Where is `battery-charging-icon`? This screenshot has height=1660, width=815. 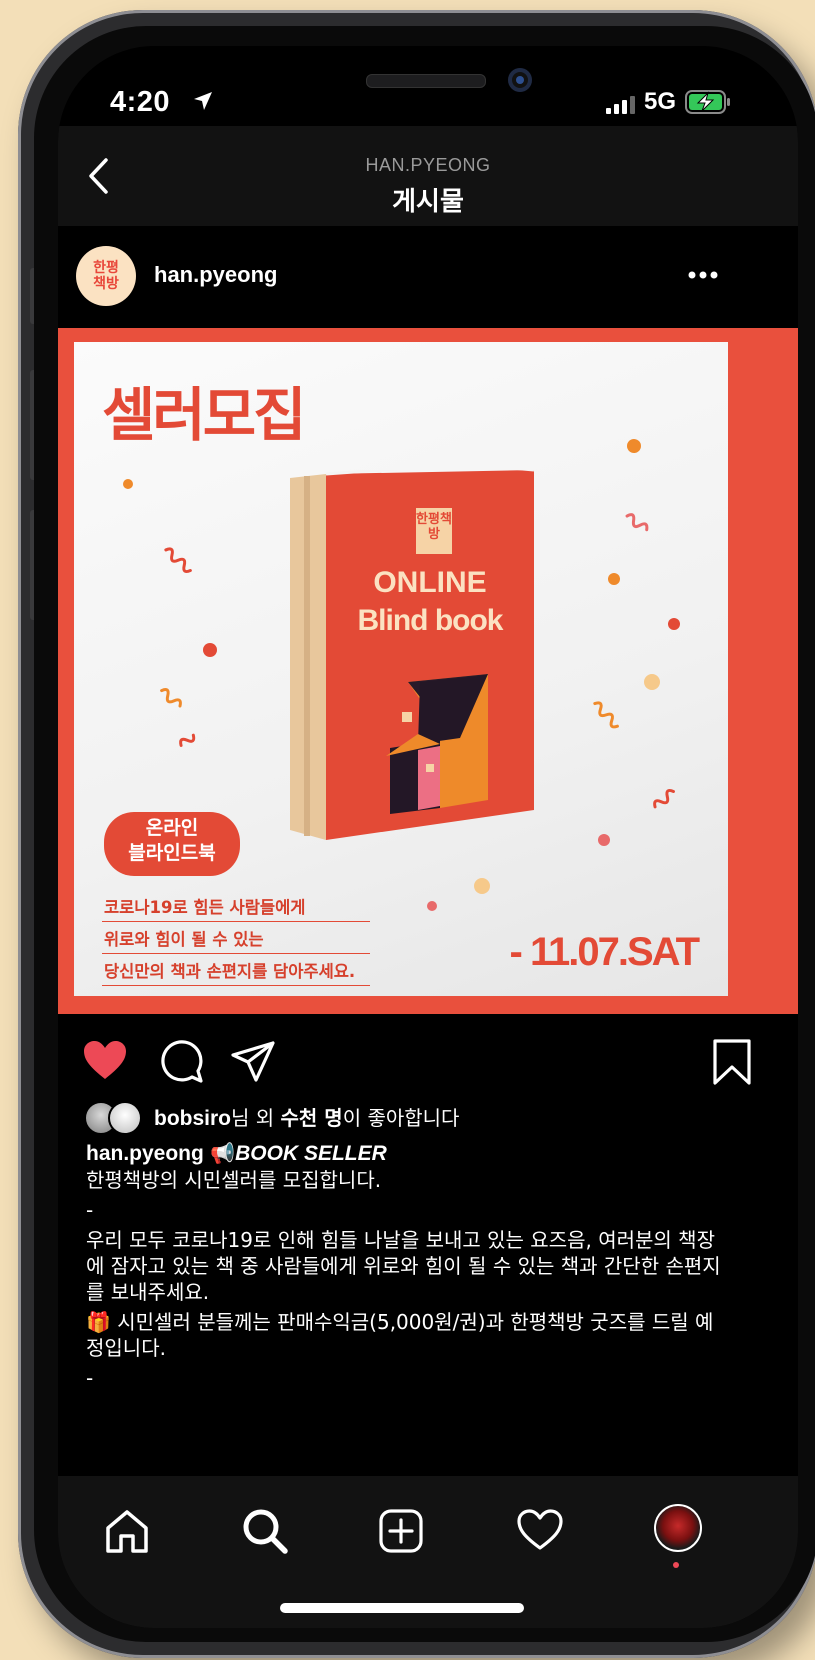
battery-charging-icon is located at coordinates (707, 102).